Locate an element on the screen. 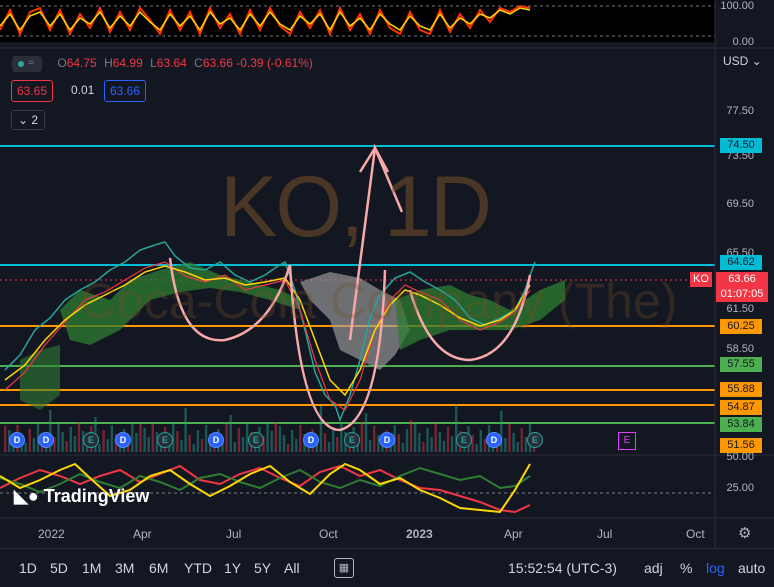  timeframe-3m: 3M is located at coordinates (124, 568).